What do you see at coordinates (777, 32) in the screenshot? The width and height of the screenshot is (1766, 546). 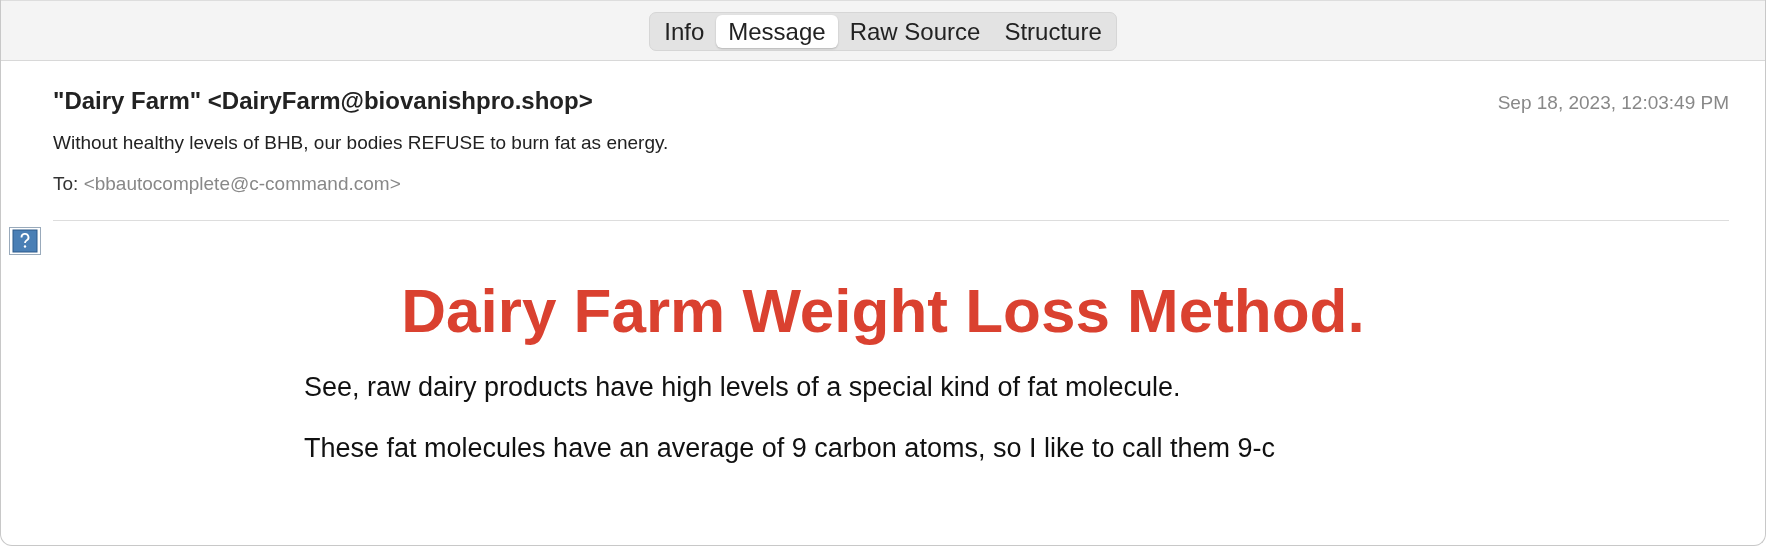 I see `view-tab: Message` at bounding box center [777, 32].